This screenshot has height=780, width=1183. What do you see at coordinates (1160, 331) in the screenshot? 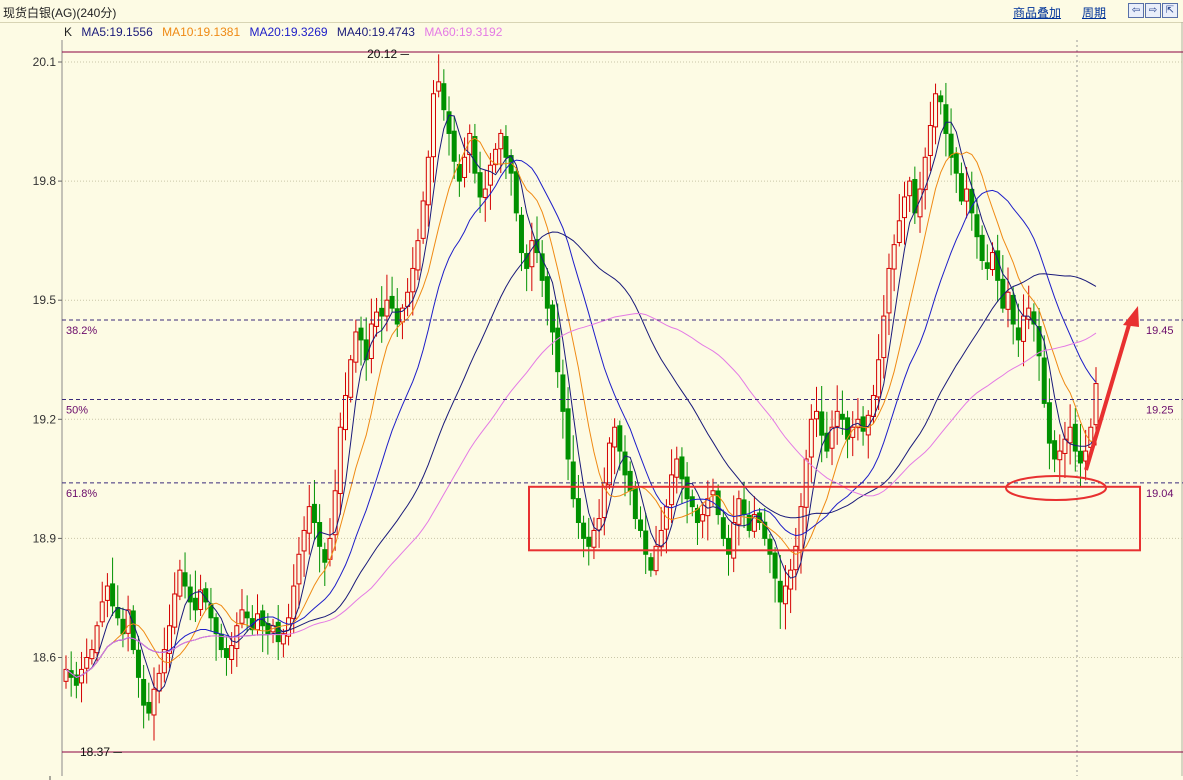
I see `fib-price-label: 19.45` at bounding box center [1160, 331].